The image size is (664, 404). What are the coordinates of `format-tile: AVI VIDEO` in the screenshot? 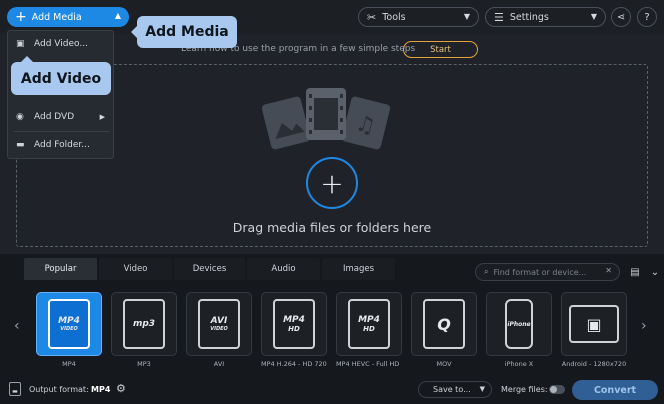 It's located at (219, 324).